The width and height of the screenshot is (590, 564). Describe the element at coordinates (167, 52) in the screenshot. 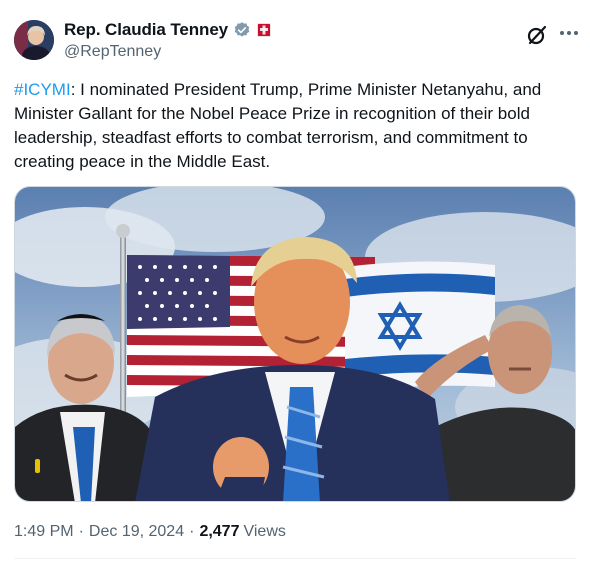

I see `author-handle: @RepTenney` at that location.